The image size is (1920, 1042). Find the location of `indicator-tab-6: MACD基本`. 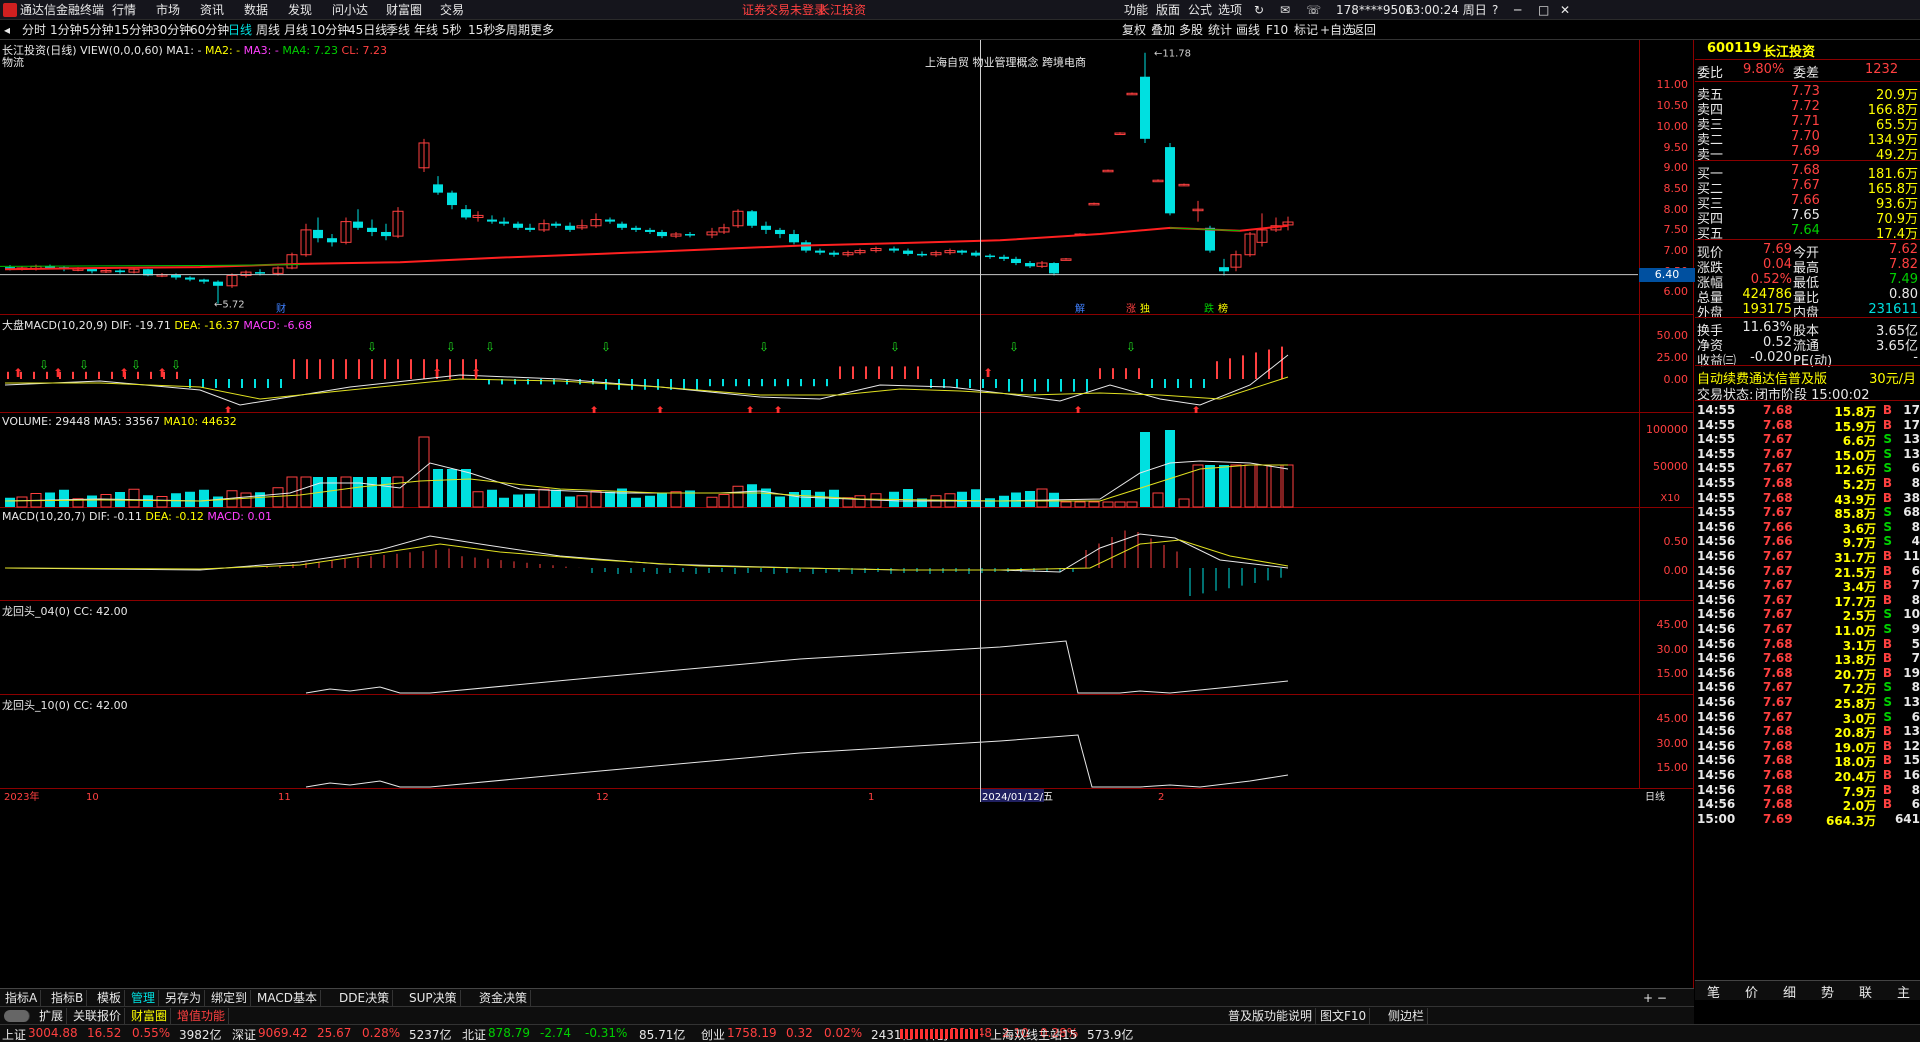

indicator-tab-6: MACD基本 is located at coordinates (287, 998).